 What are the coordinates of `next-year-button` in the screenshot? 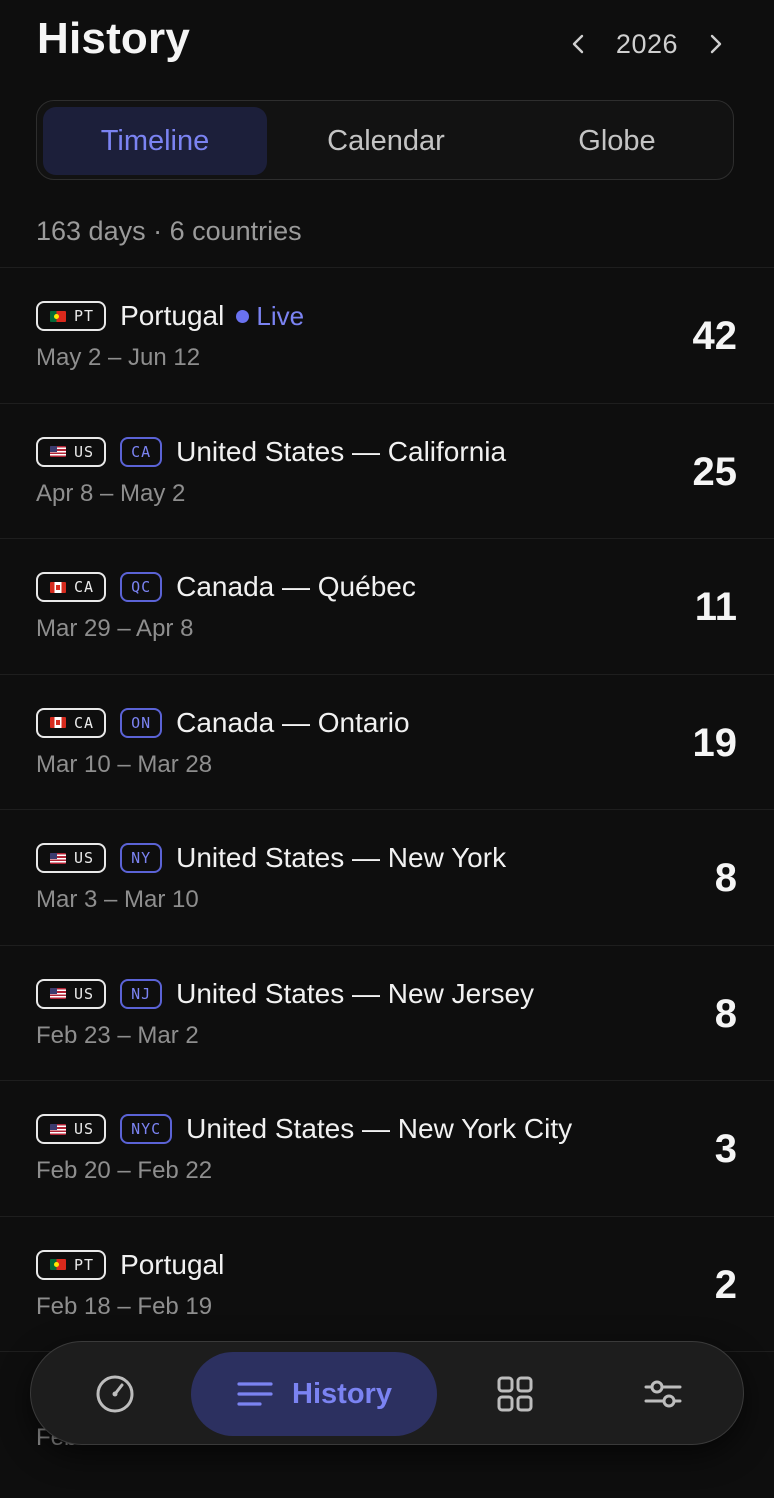 It's located at (716, 44).